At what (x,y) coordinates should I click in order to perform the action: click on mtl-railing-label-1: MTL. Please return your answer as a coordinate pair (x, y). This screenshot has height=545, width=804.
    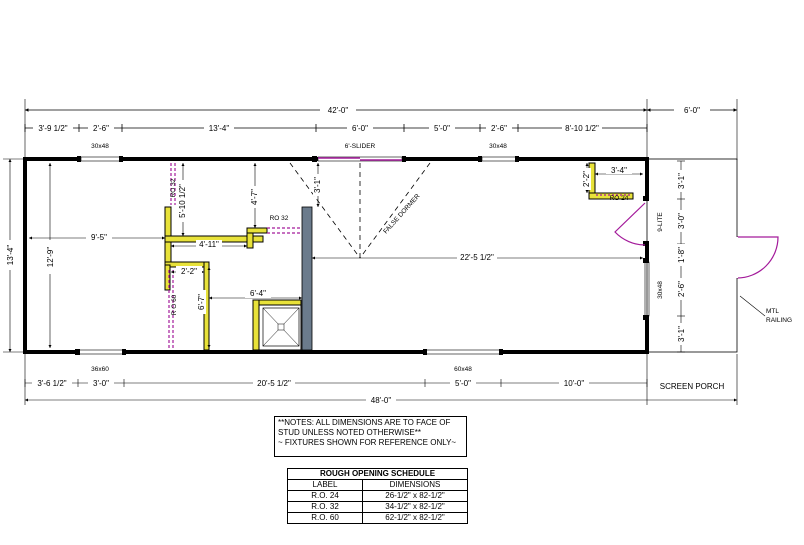
    Looking at the image, I should click on (772, 311).